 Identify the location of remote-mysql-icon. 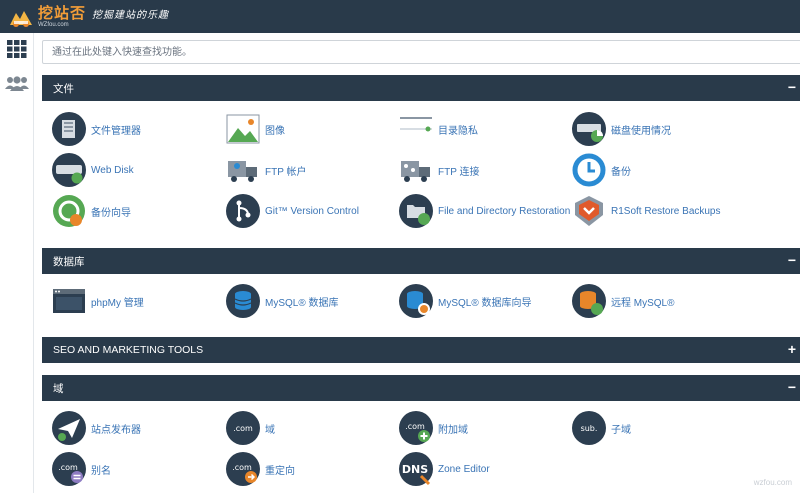
(589, 301).